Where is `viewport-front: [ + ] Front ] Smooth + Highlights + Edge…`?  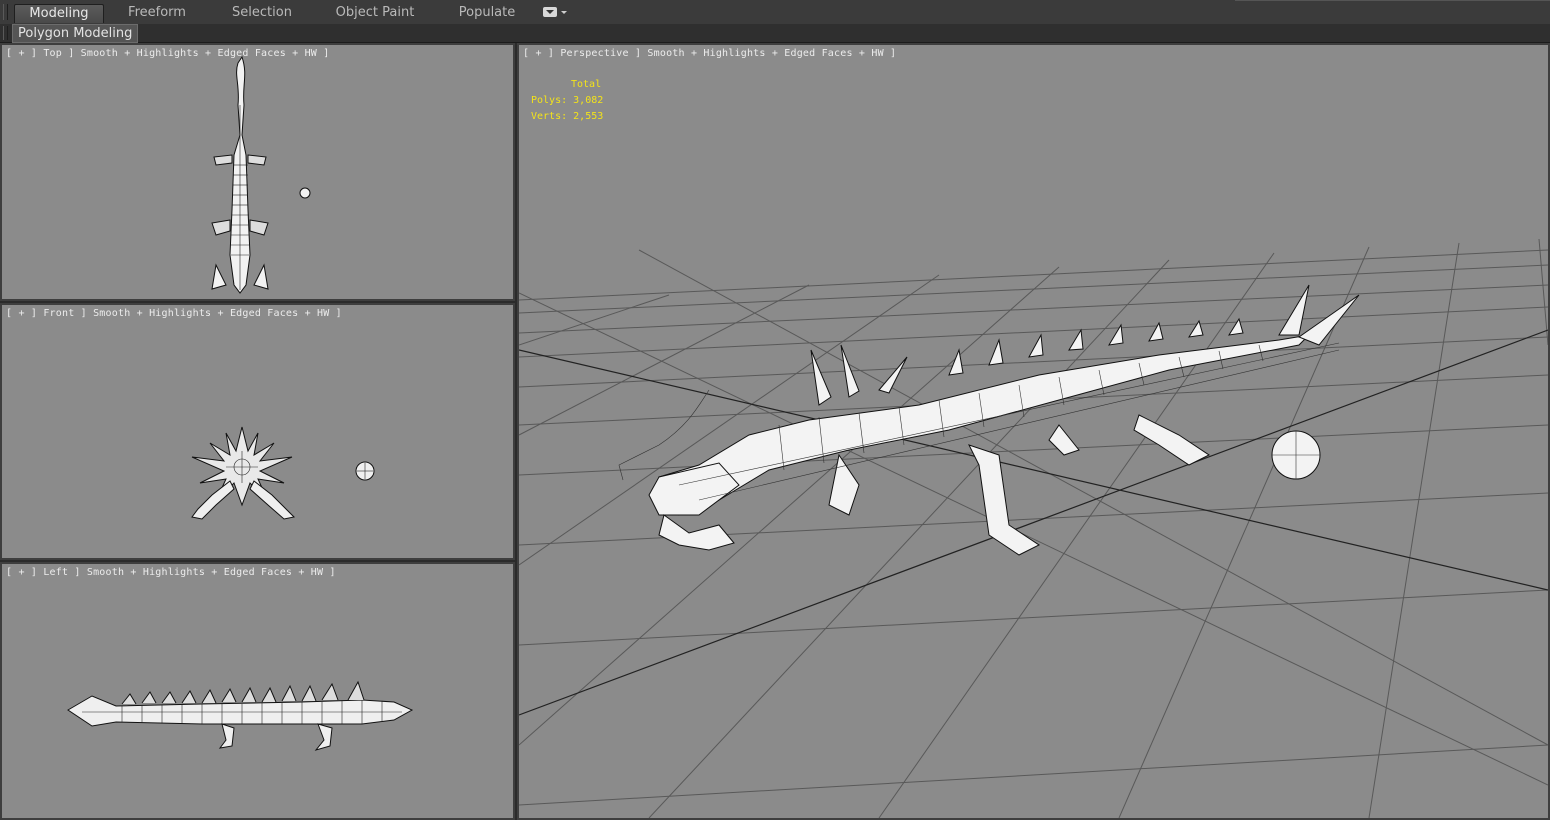
viewport-front: [ + ] Front ] Smooth + Highlights + Edge… is located at coordinates (257, 431).